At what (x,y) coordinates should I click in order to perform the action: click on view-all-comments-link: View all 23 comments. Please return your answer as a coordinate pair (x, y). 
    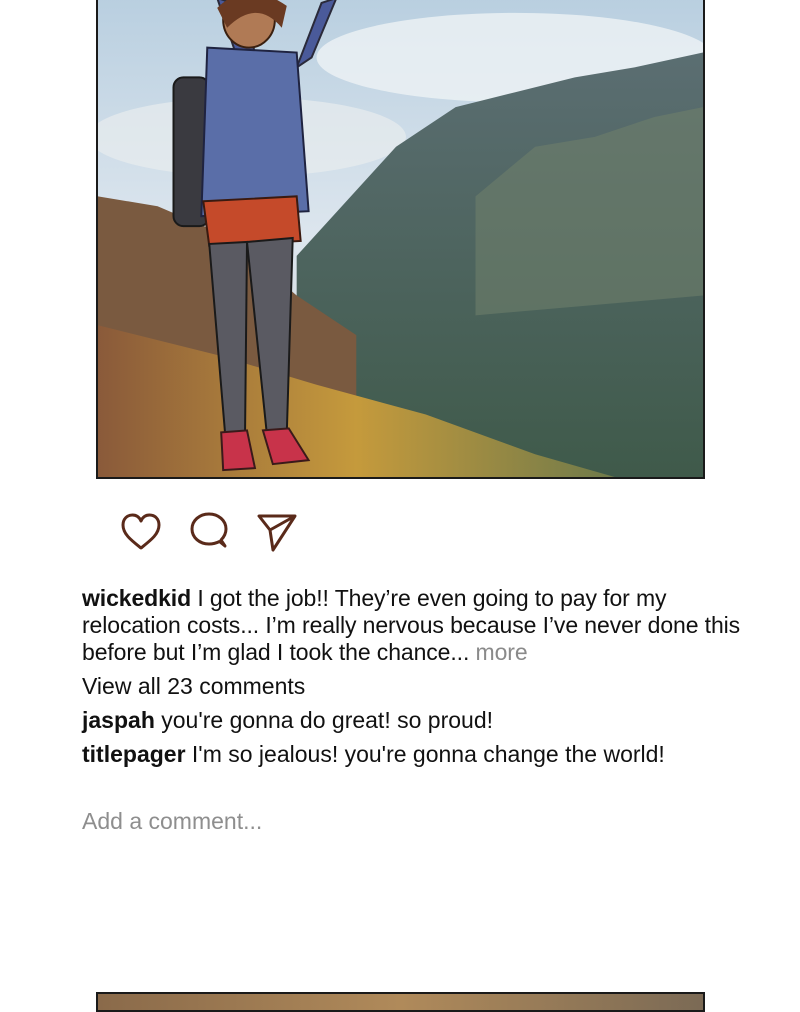
    Looking at the image, I should click on (193, 686).